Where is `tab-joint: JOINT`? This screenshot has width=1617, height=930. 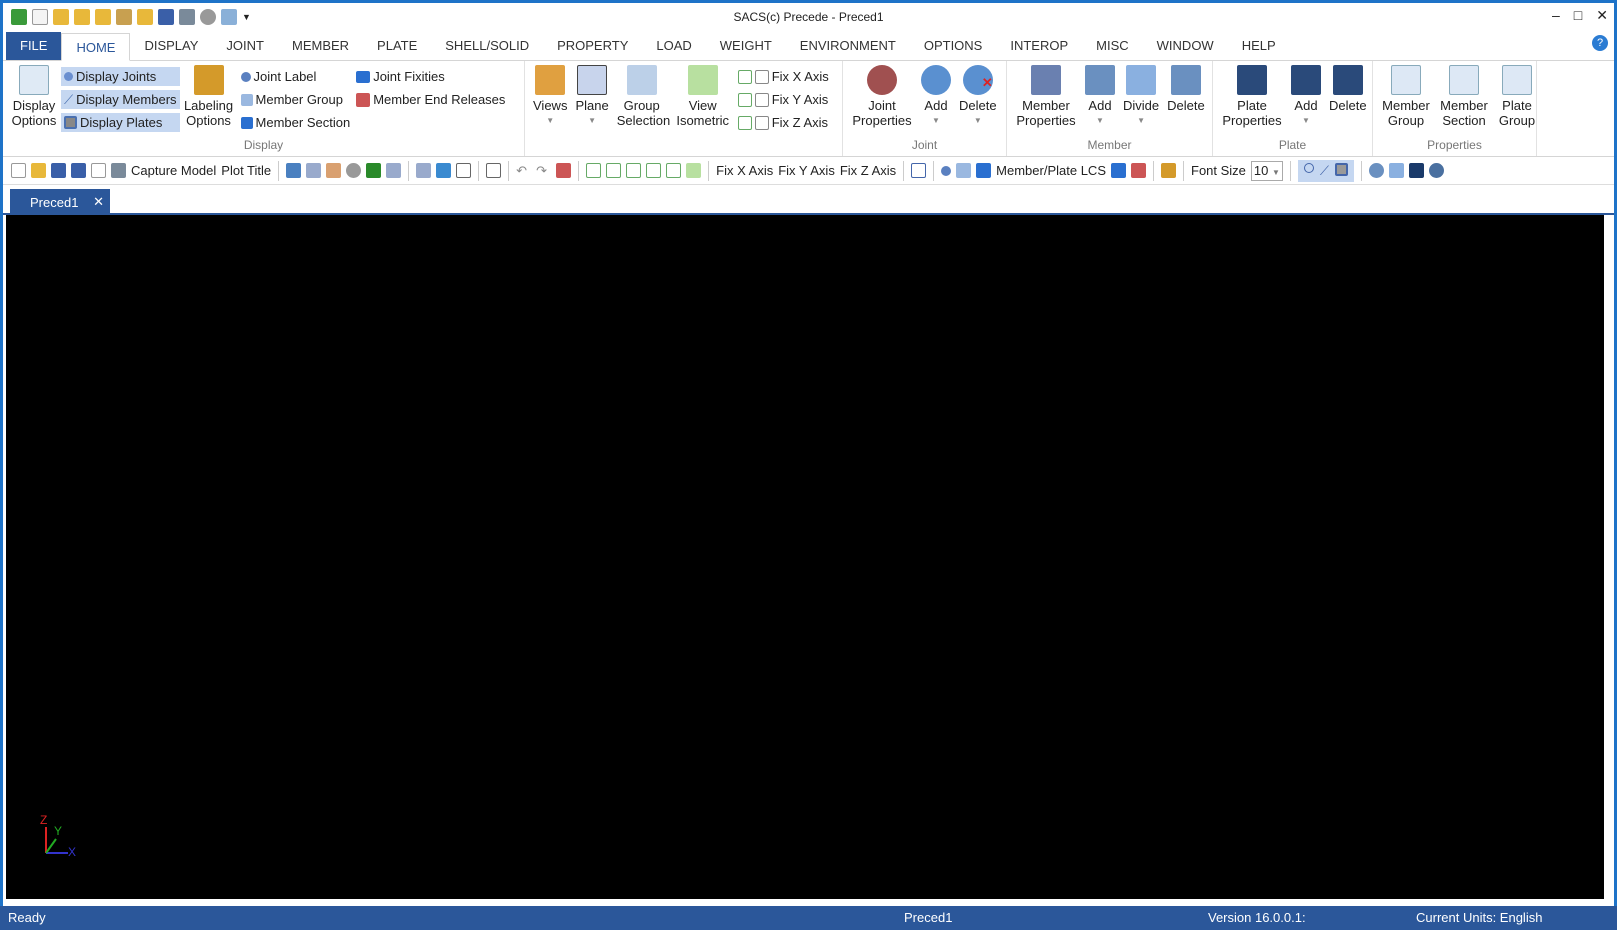 tab-joint: JOINT is located at coordinates (245, 46).